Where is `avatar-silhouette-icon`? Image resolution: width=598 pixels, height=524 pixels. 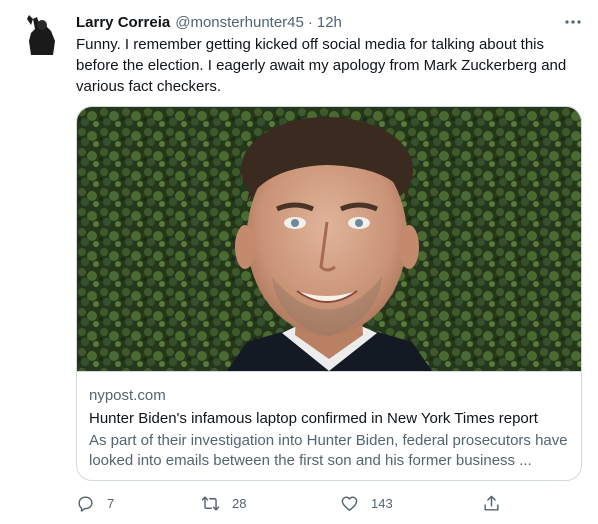
avatar-silhouette-icon is located at coordinates (41, 35).